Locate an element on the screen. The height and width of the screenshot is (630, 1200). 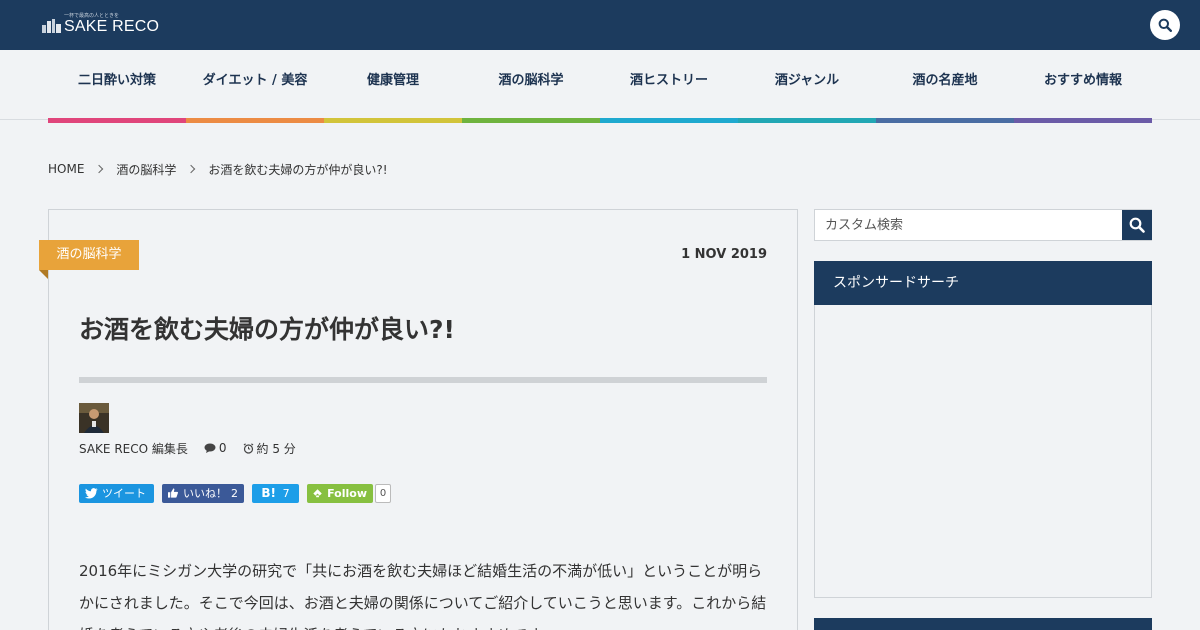
sponsored-ad-area is located at coordinates (983, 451).